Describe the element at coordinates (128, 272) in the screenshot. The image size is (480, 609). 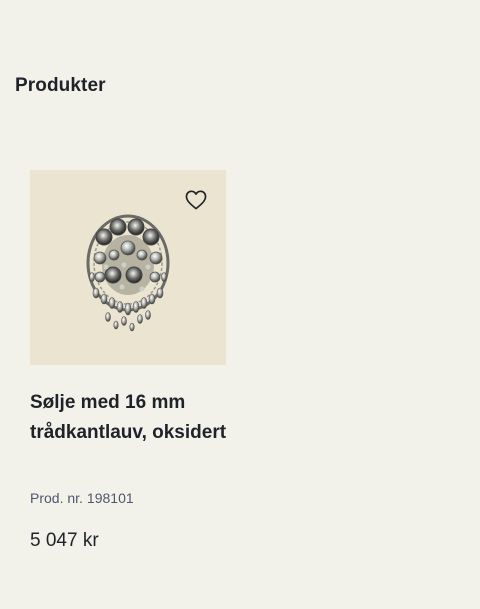
I see `brooch-image` at that location.